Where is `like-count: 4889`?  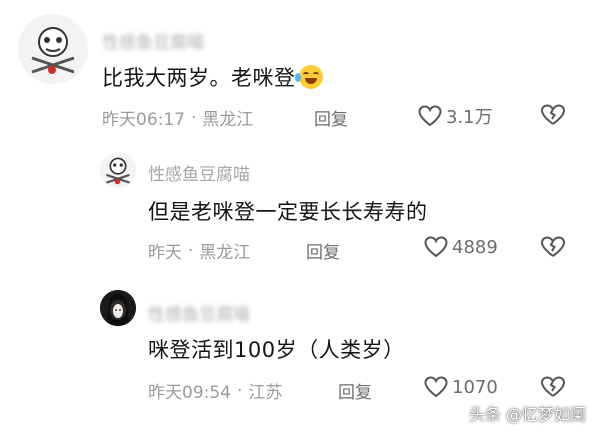
like-count: 4889 is located at coordinates (475, 247).